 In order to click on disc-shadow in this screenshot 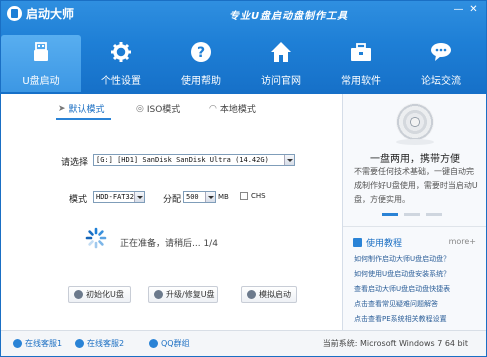, I will do `click(415, 142)`.